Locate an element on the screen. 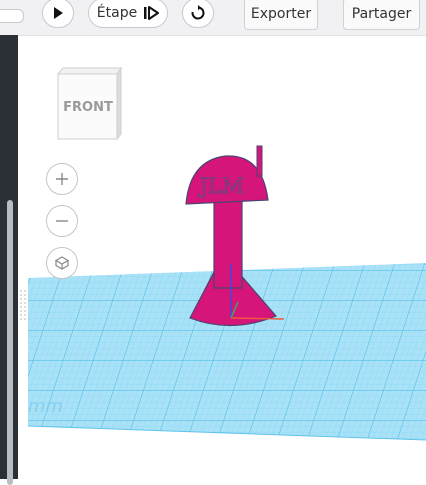  home-view-icon is located at coordinates (62, 263).